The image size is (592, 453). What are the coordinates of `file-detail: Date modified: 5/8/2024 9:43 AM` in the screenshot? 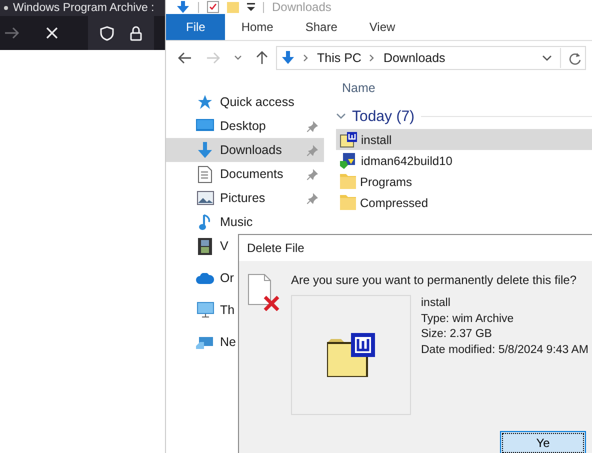 It's located at (504, 350).